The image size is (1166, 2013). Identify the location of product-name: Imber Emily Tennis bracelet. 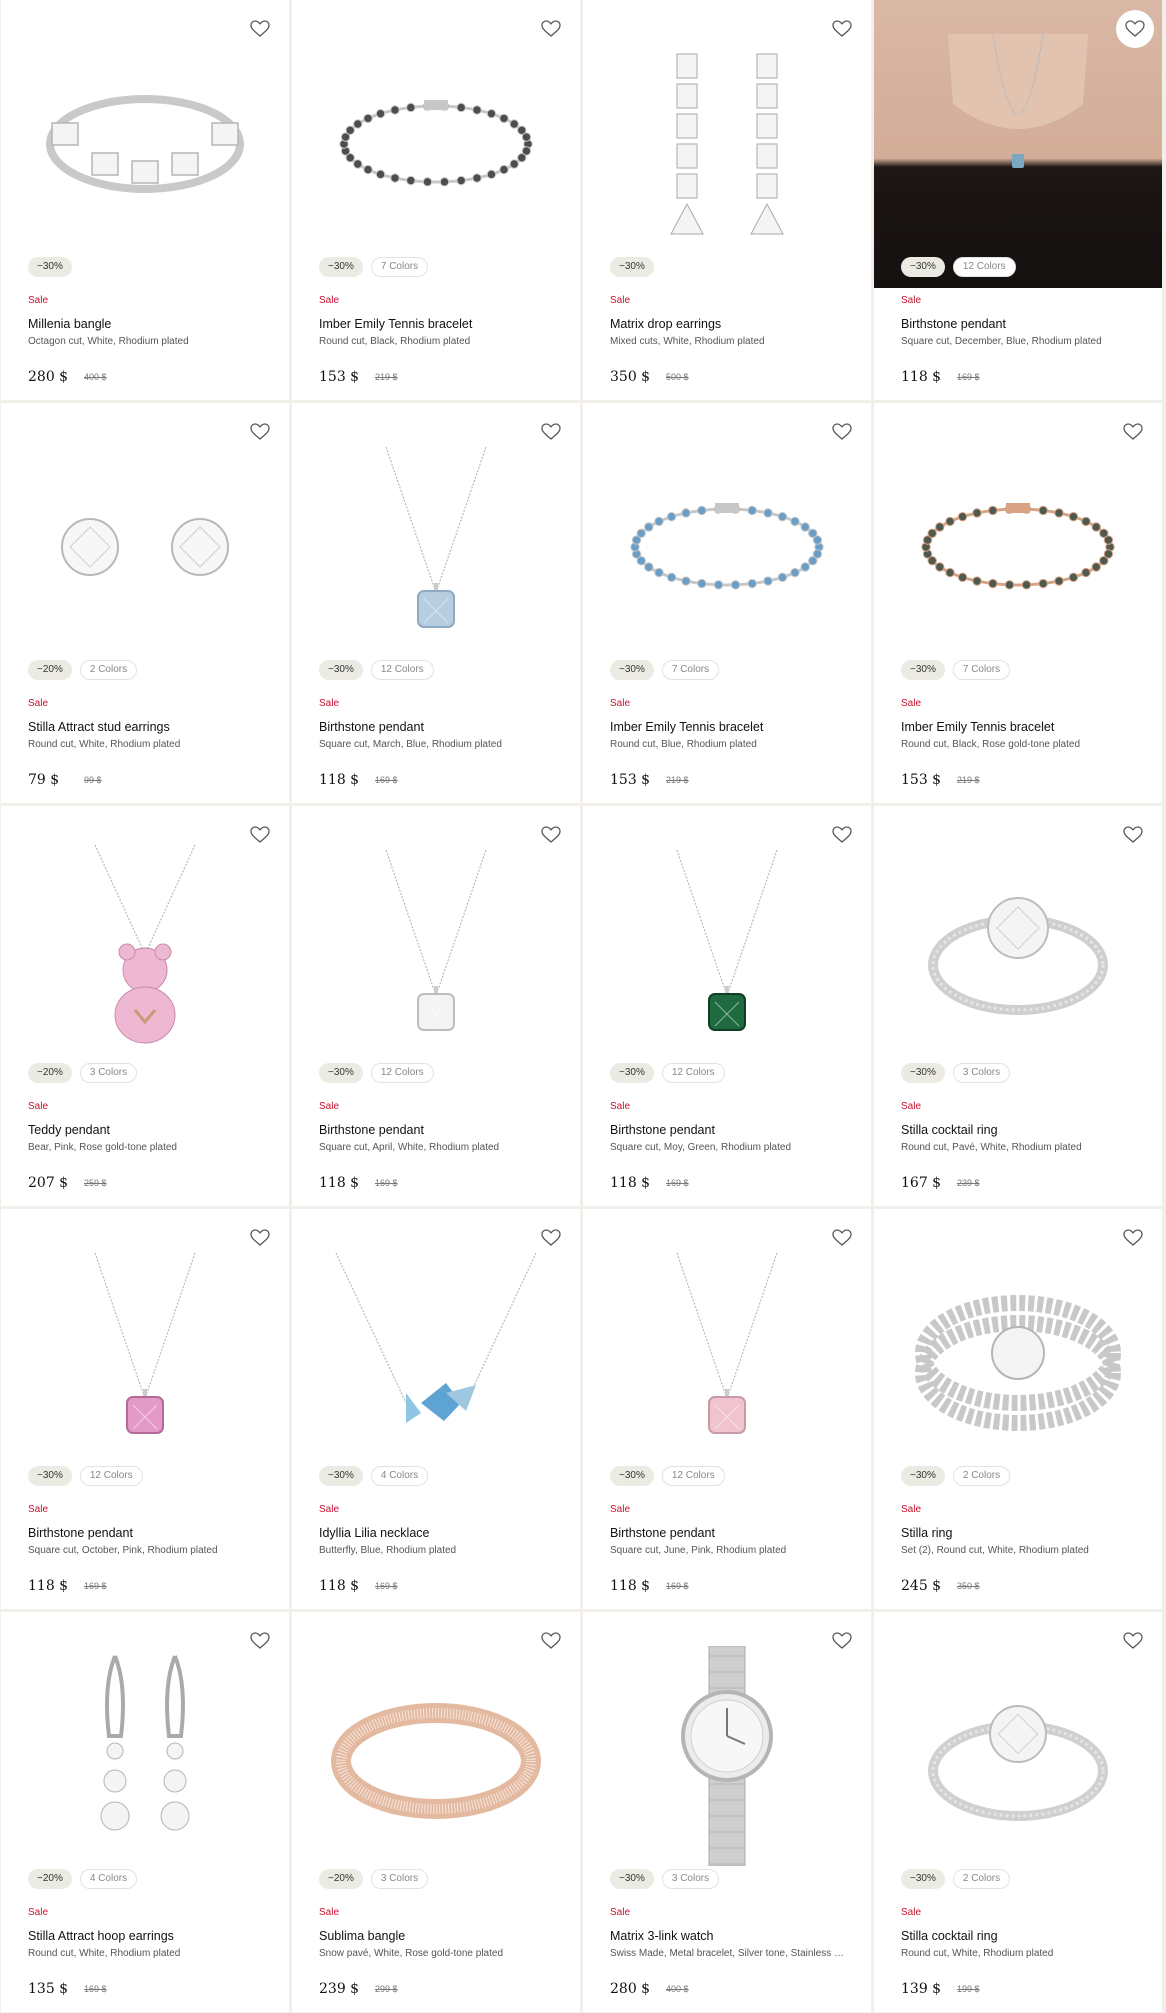
(686, 727).